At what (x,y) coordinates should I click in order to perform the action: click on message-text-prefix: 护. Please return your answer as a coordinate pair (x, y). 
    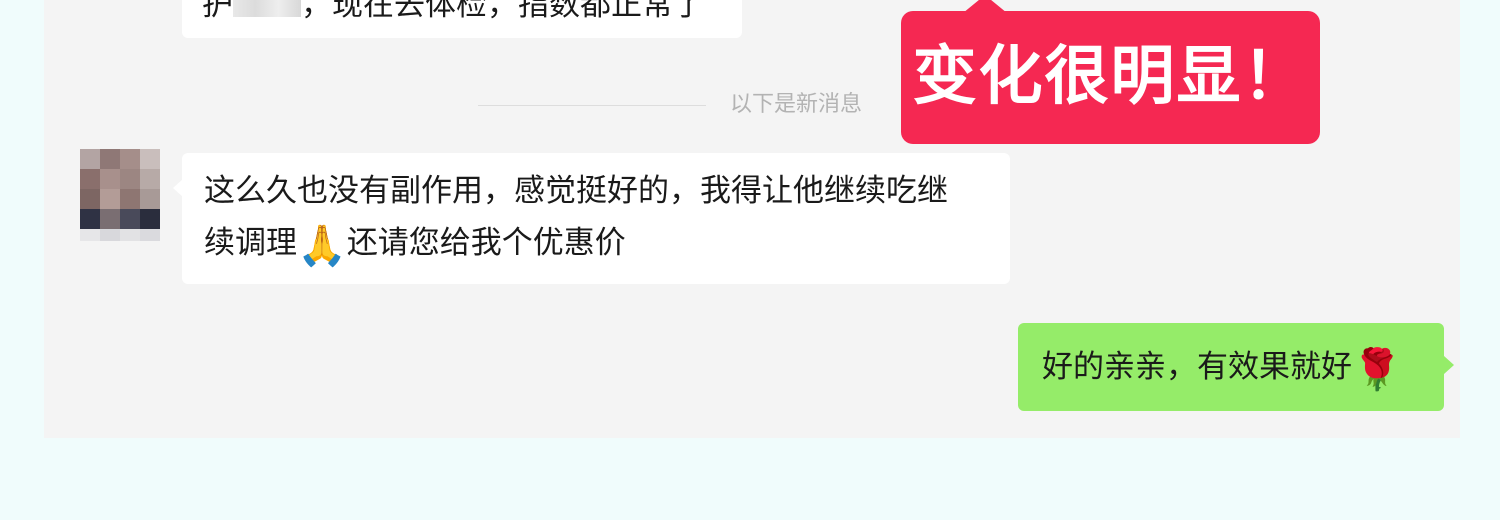
    Looking at the image, I should click on (217, 11).